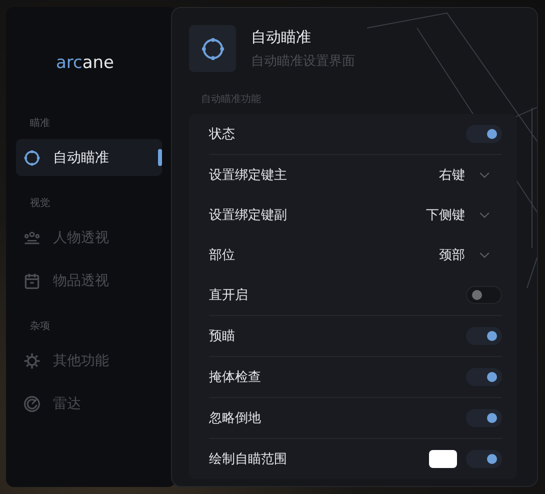 This screenshot has height=494, width=545. Describe the element at coordinates (40, 203) in the screenshot. I see `section-heading: 视觉` at that location.